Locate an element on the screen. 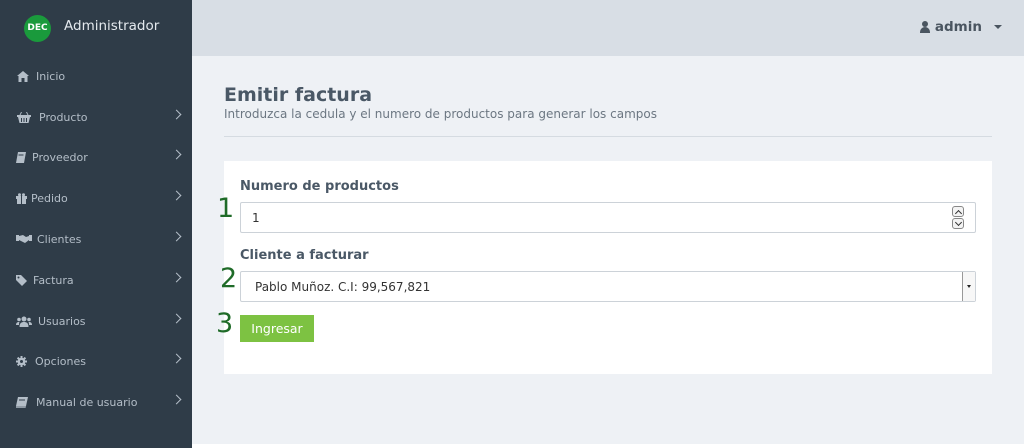 The image size is (1024, 448). sidebar-item-label: Producto is located at coordinates (63, 117).